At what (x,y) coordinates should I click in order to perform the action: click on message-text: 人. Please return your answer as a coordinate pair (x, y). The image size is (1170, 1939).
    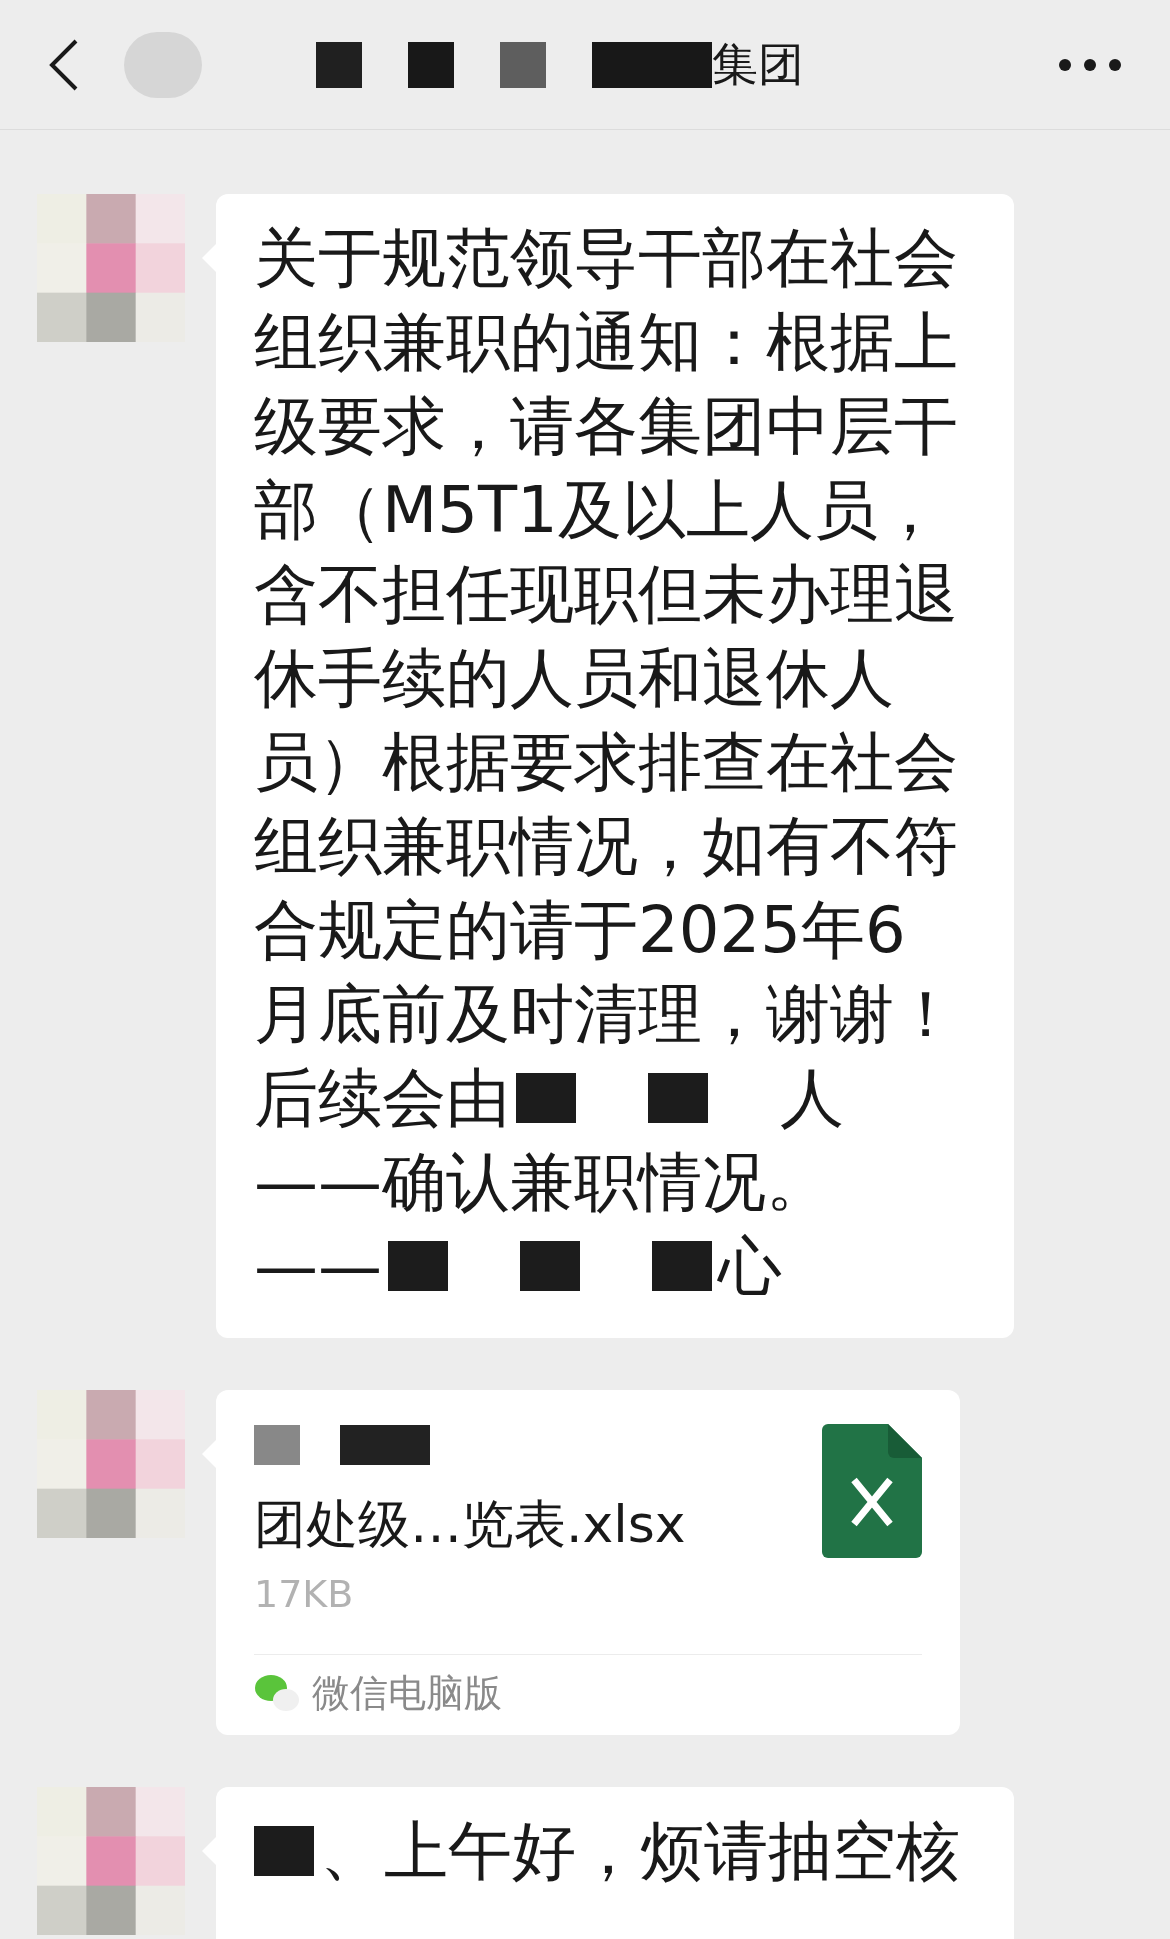
    Looking at the image, I should click on (812, 1098).